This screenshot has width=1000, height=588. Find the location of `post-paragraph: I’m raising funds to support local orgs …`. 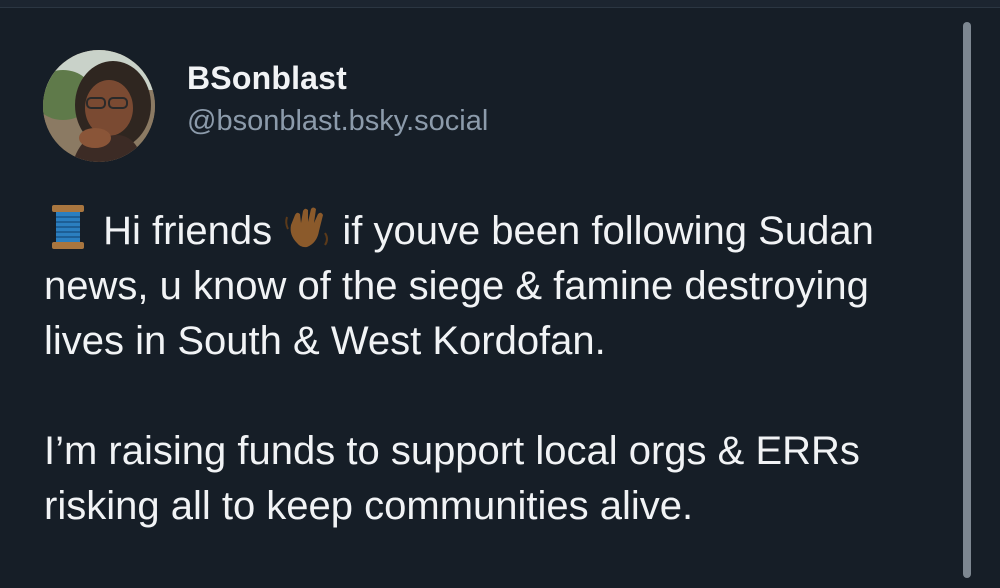

post-paragraph: I’m raising funds to support local orgs … is located at coordinates (452, 478).